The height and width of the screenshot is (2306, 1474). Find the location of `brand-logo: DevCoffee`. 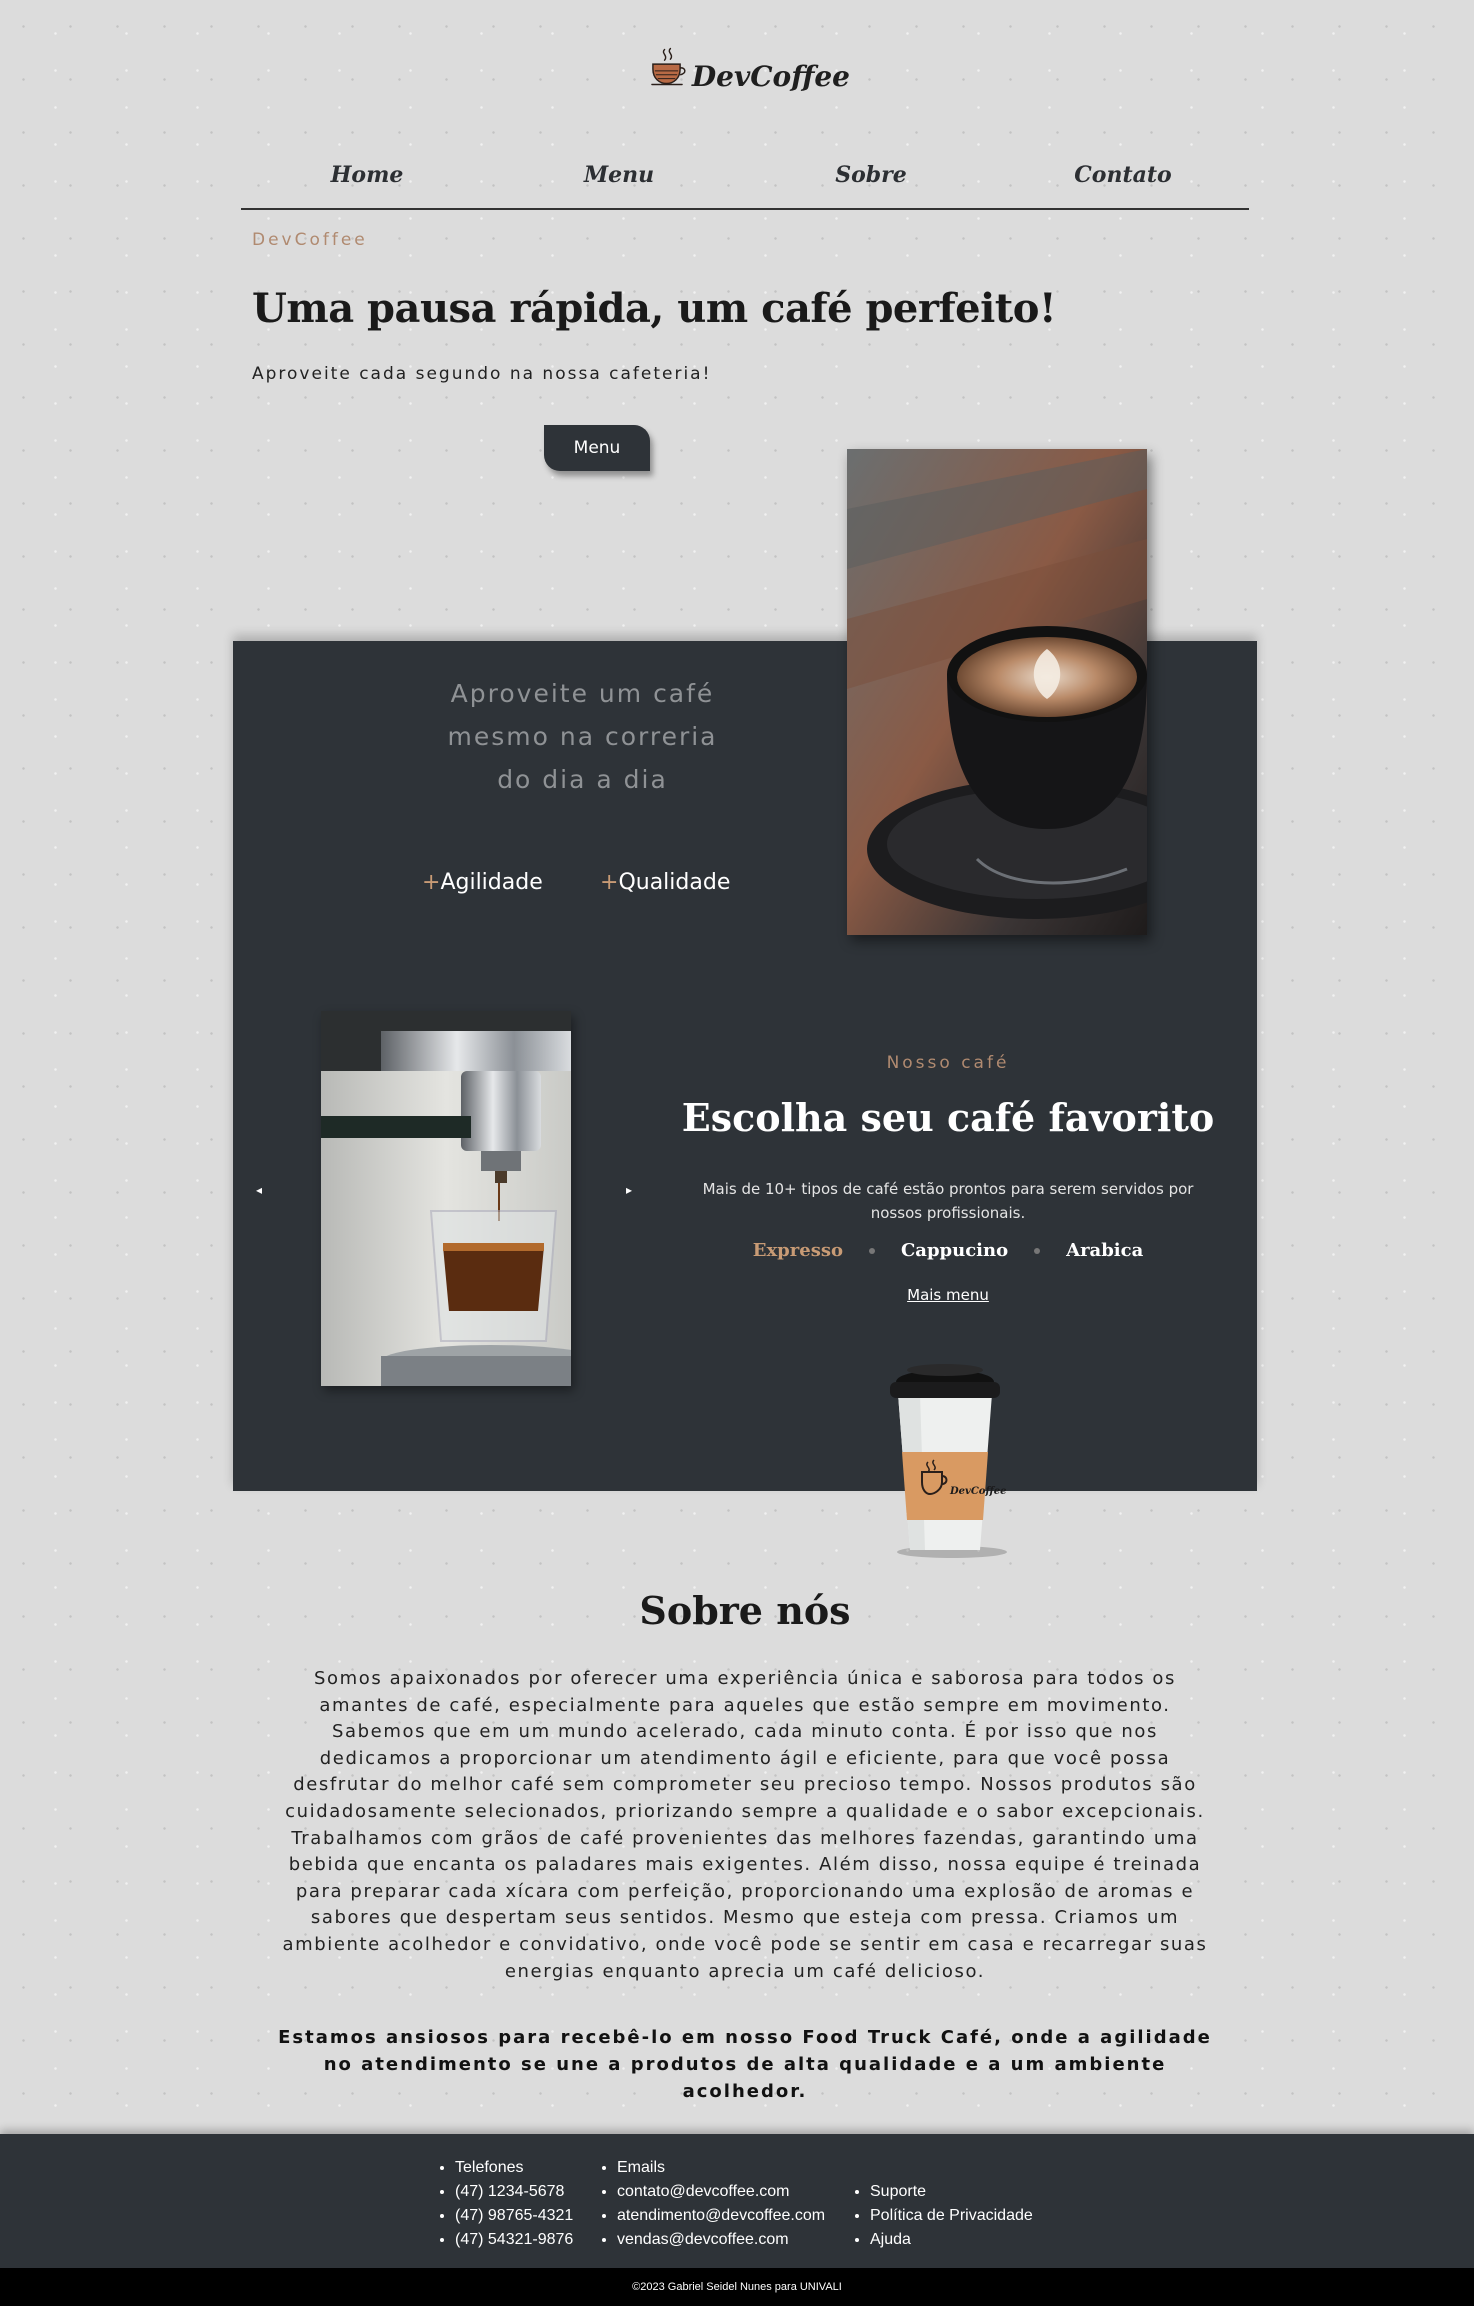

brand-logo: DevCoffee is located at coordinates (750, 67).